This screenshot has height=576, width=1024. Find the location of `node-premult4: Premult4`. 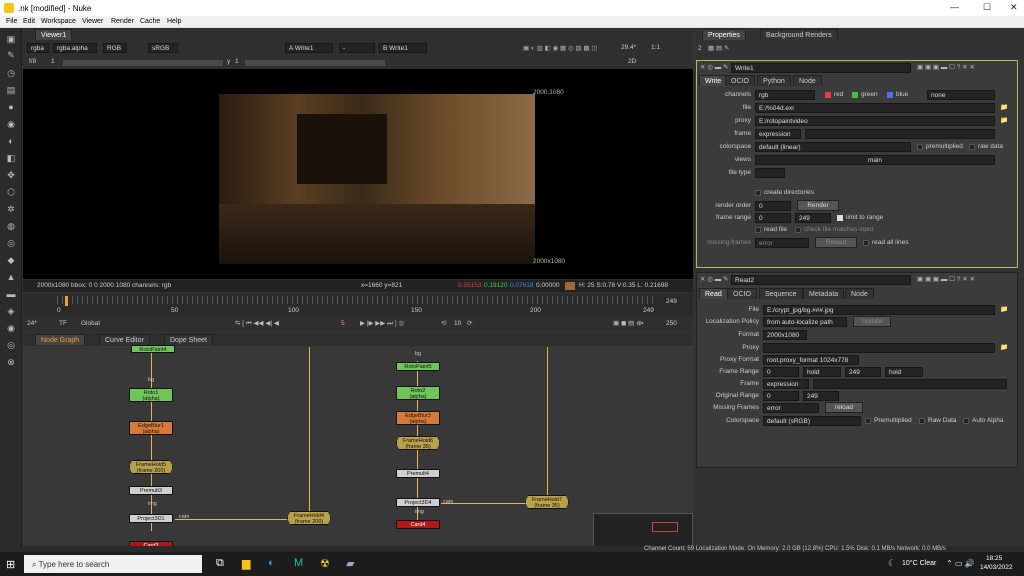

node-premult4: Premult4 is located at coordinates (418, 473).